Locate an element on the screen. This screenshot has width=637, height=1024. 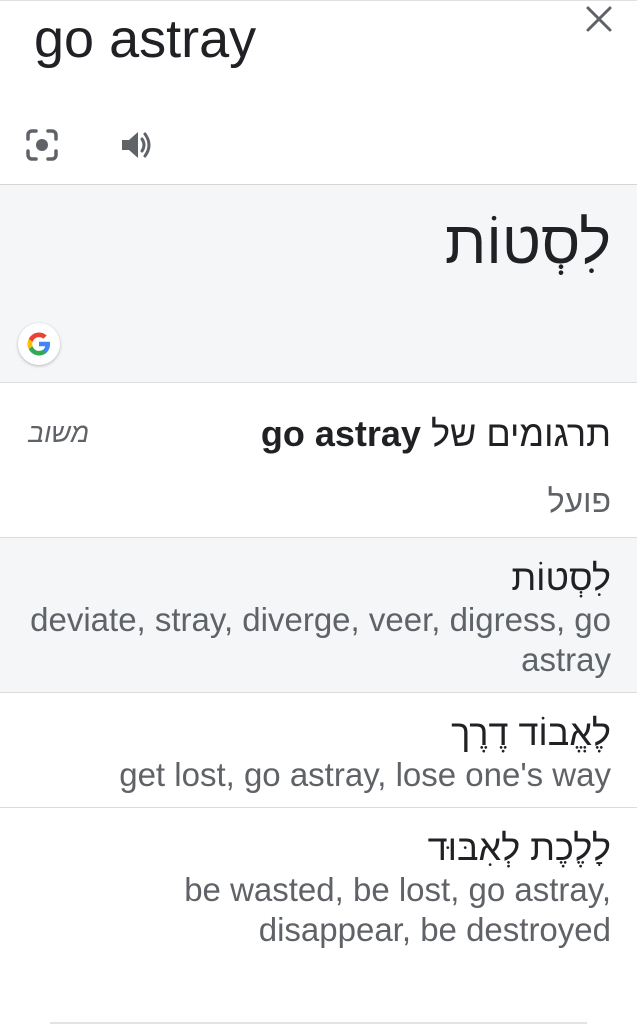
speaker-icon is located at coordinates (136, 145).